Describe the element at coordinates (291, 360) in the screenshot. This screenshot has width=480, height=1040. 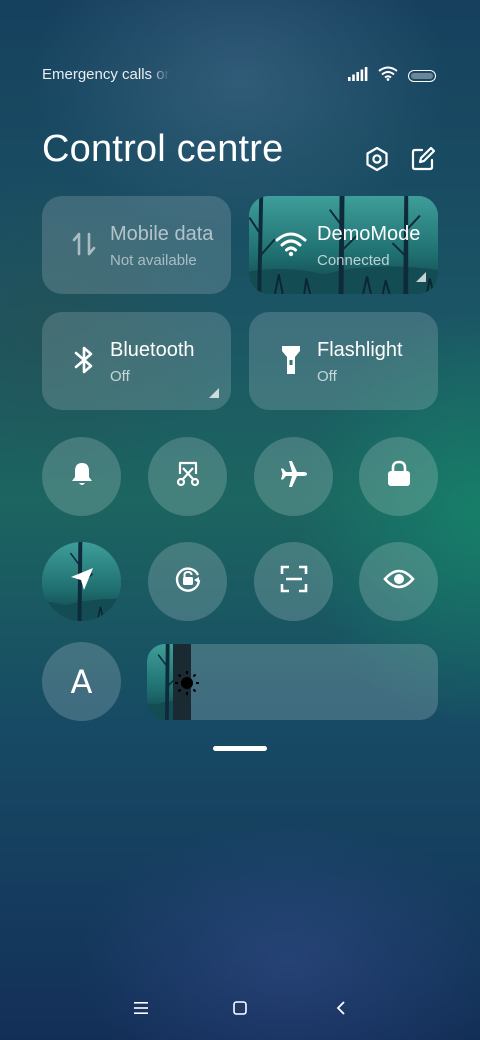
I see `flashlight-icon` at that location.